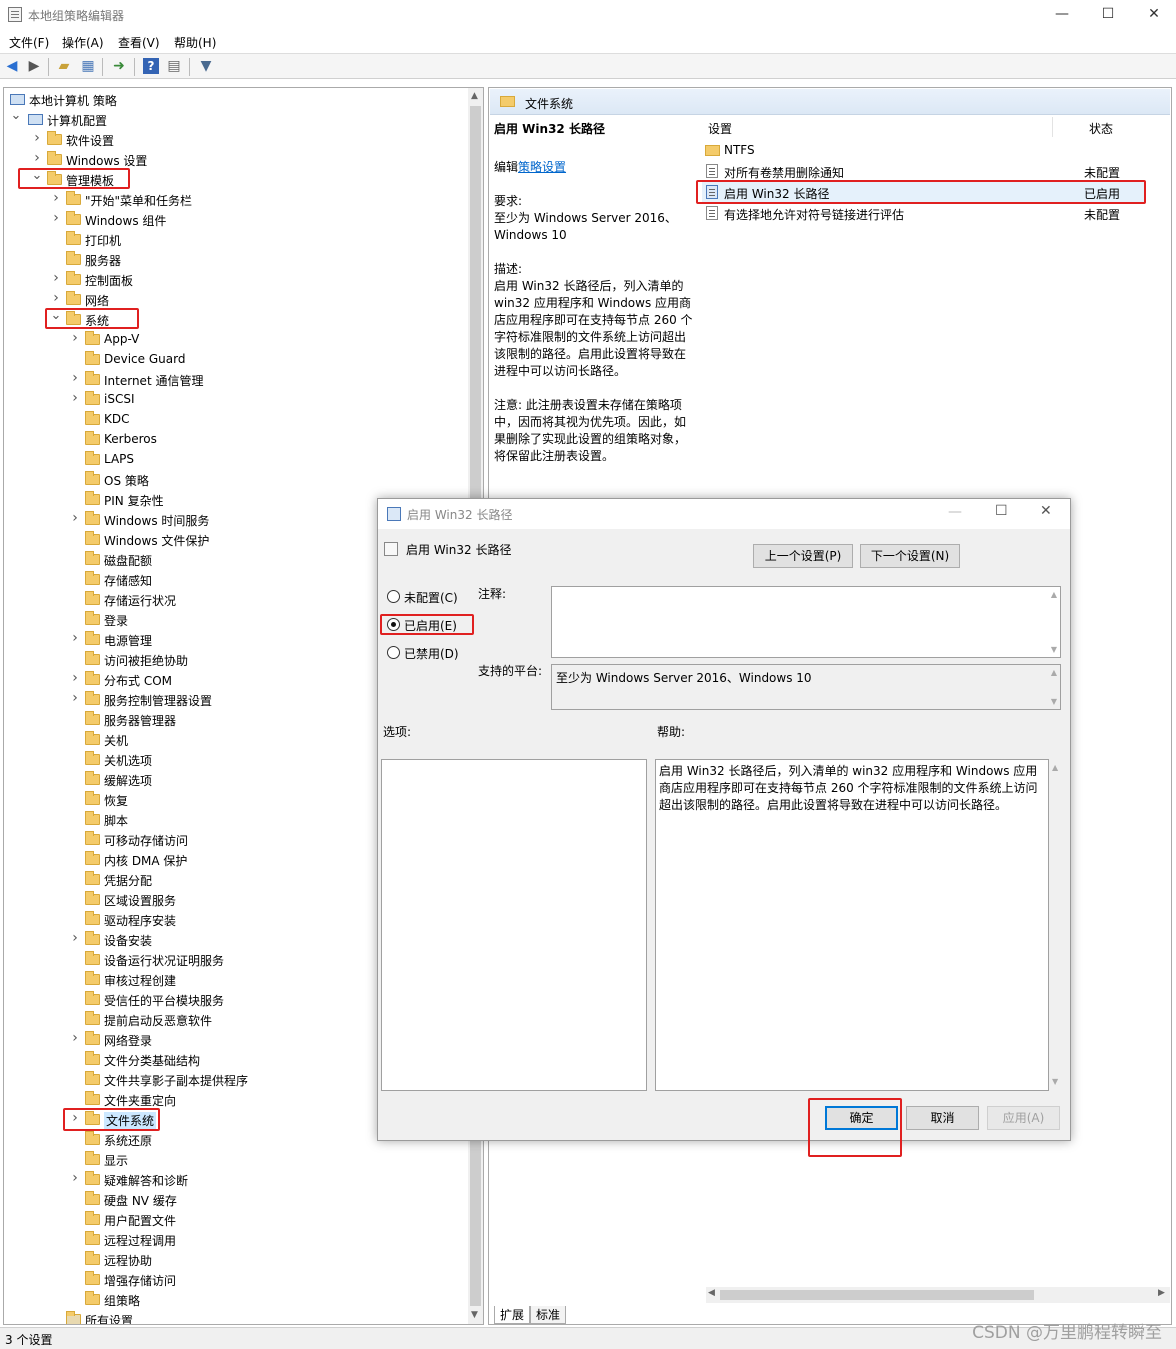 This screenshot has height=1349, width=1176. Describe the element at coordinates (1062, 15) in the screenshot. I see `minimize-button: —` at that location.